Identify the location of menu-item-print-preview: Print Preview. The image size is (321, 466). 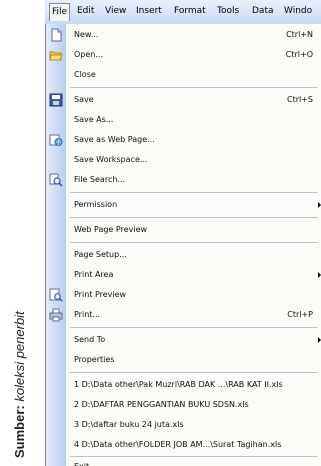
(183, 295).